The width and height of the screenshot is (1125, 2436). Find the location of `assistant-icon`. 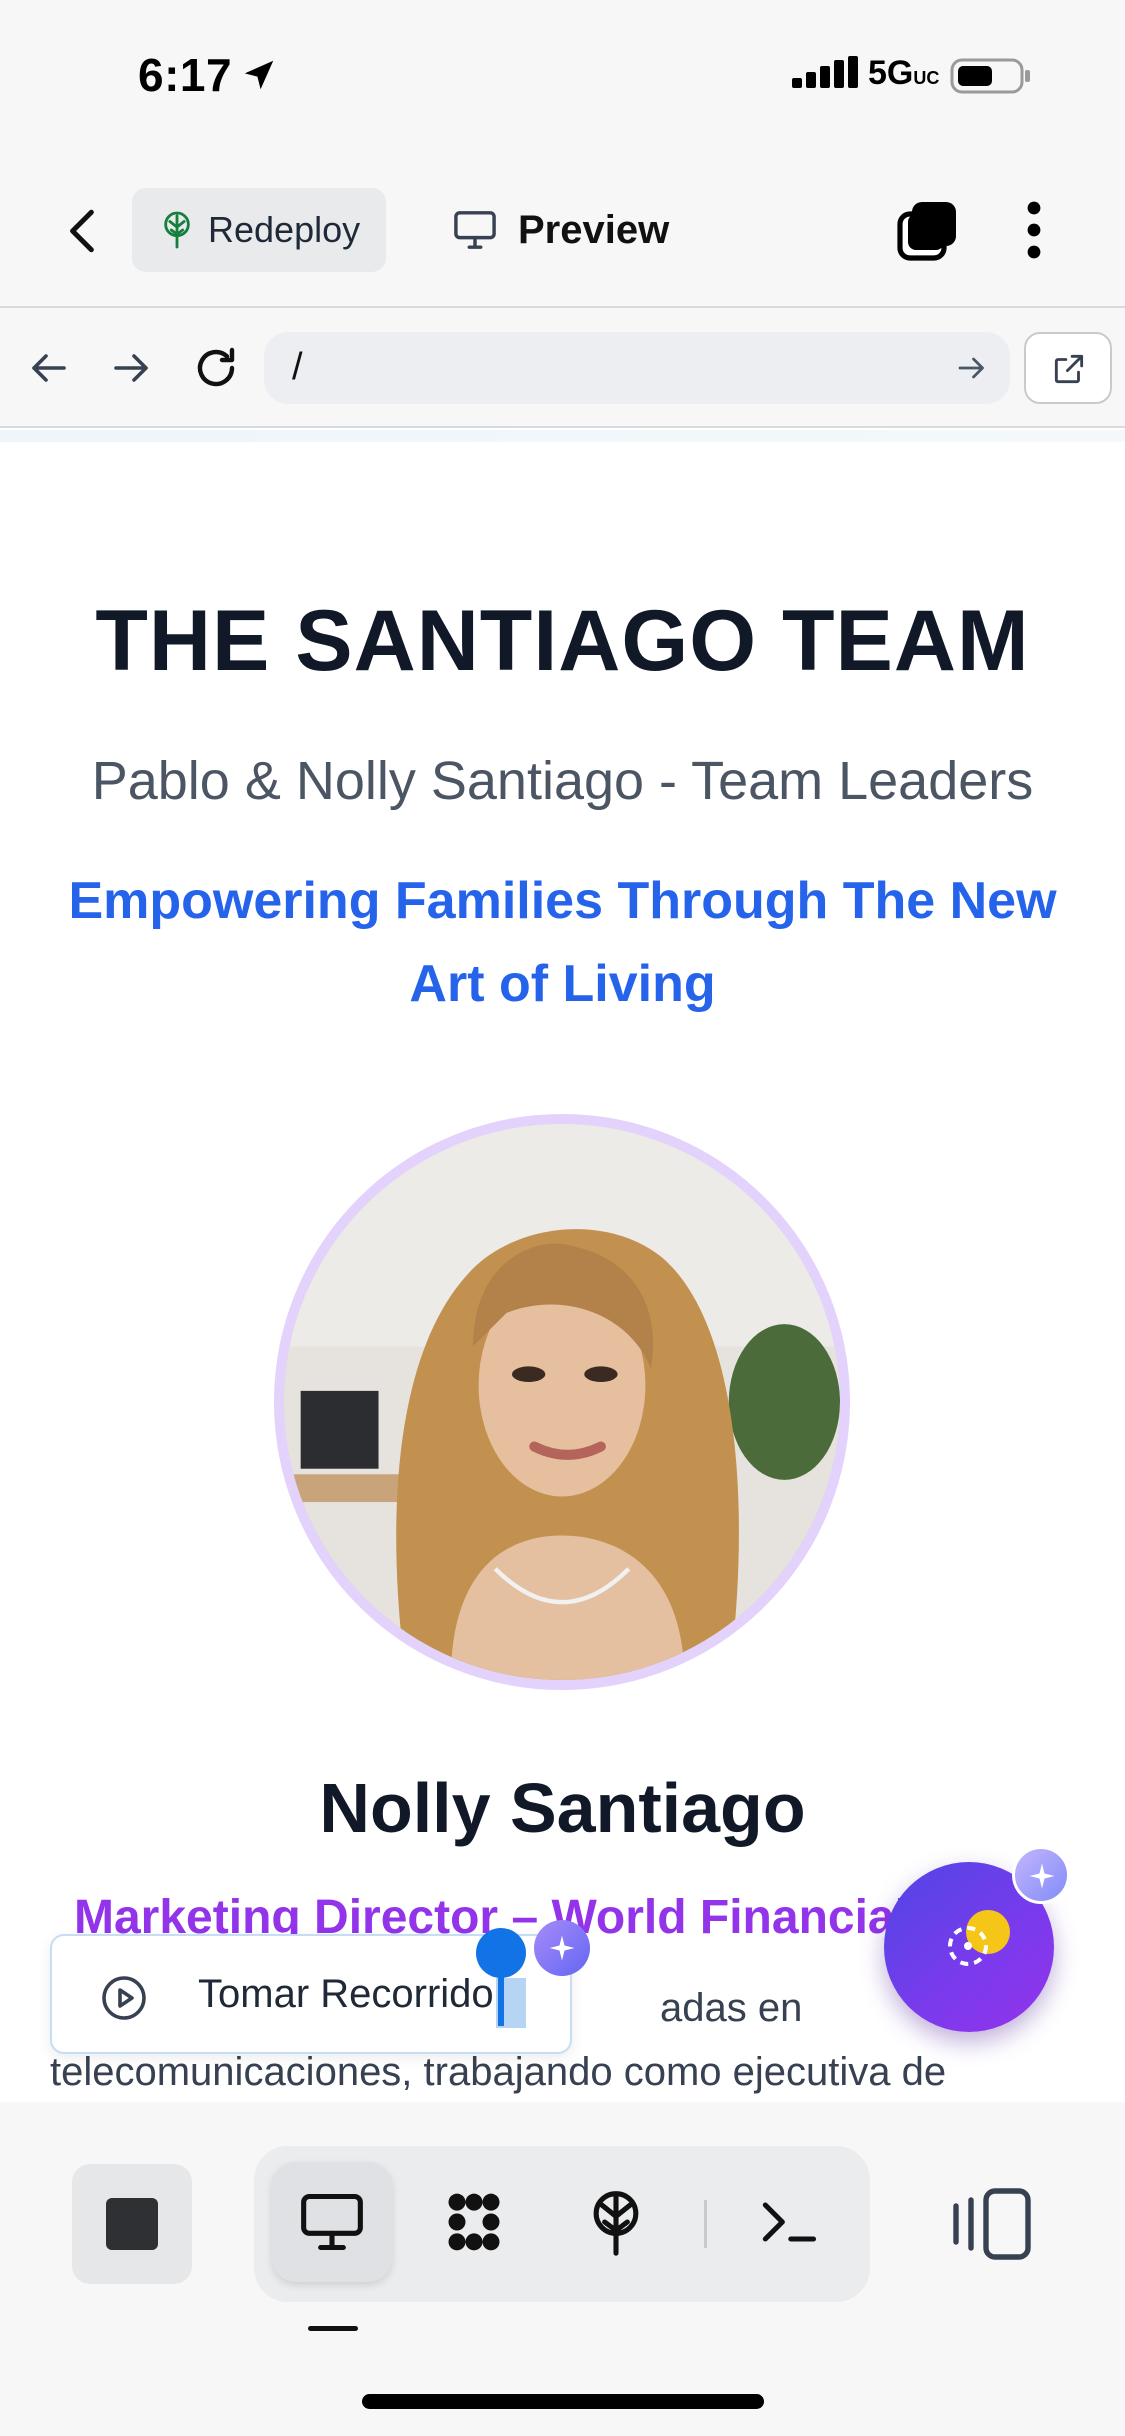

assistant-icon is located at coordinates (968, 1946).